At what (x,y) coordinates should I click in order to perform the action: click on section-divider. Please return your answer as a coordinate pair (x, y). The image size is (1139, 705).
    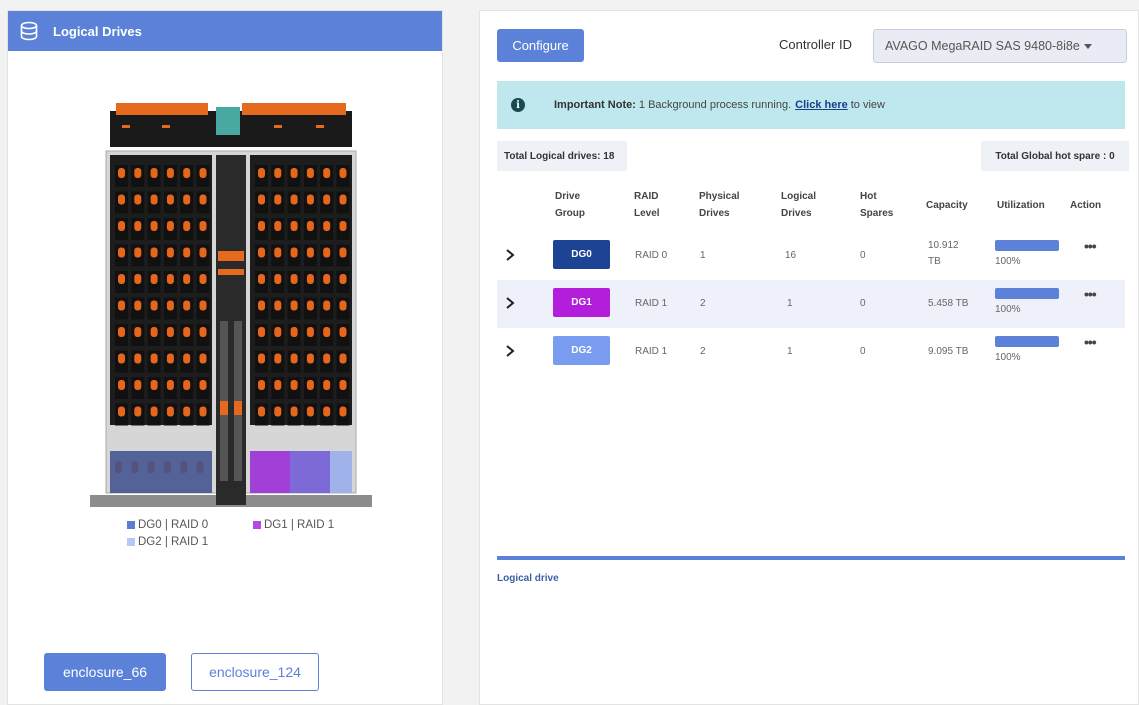
    Looking at the image, I should click on (811, 558).